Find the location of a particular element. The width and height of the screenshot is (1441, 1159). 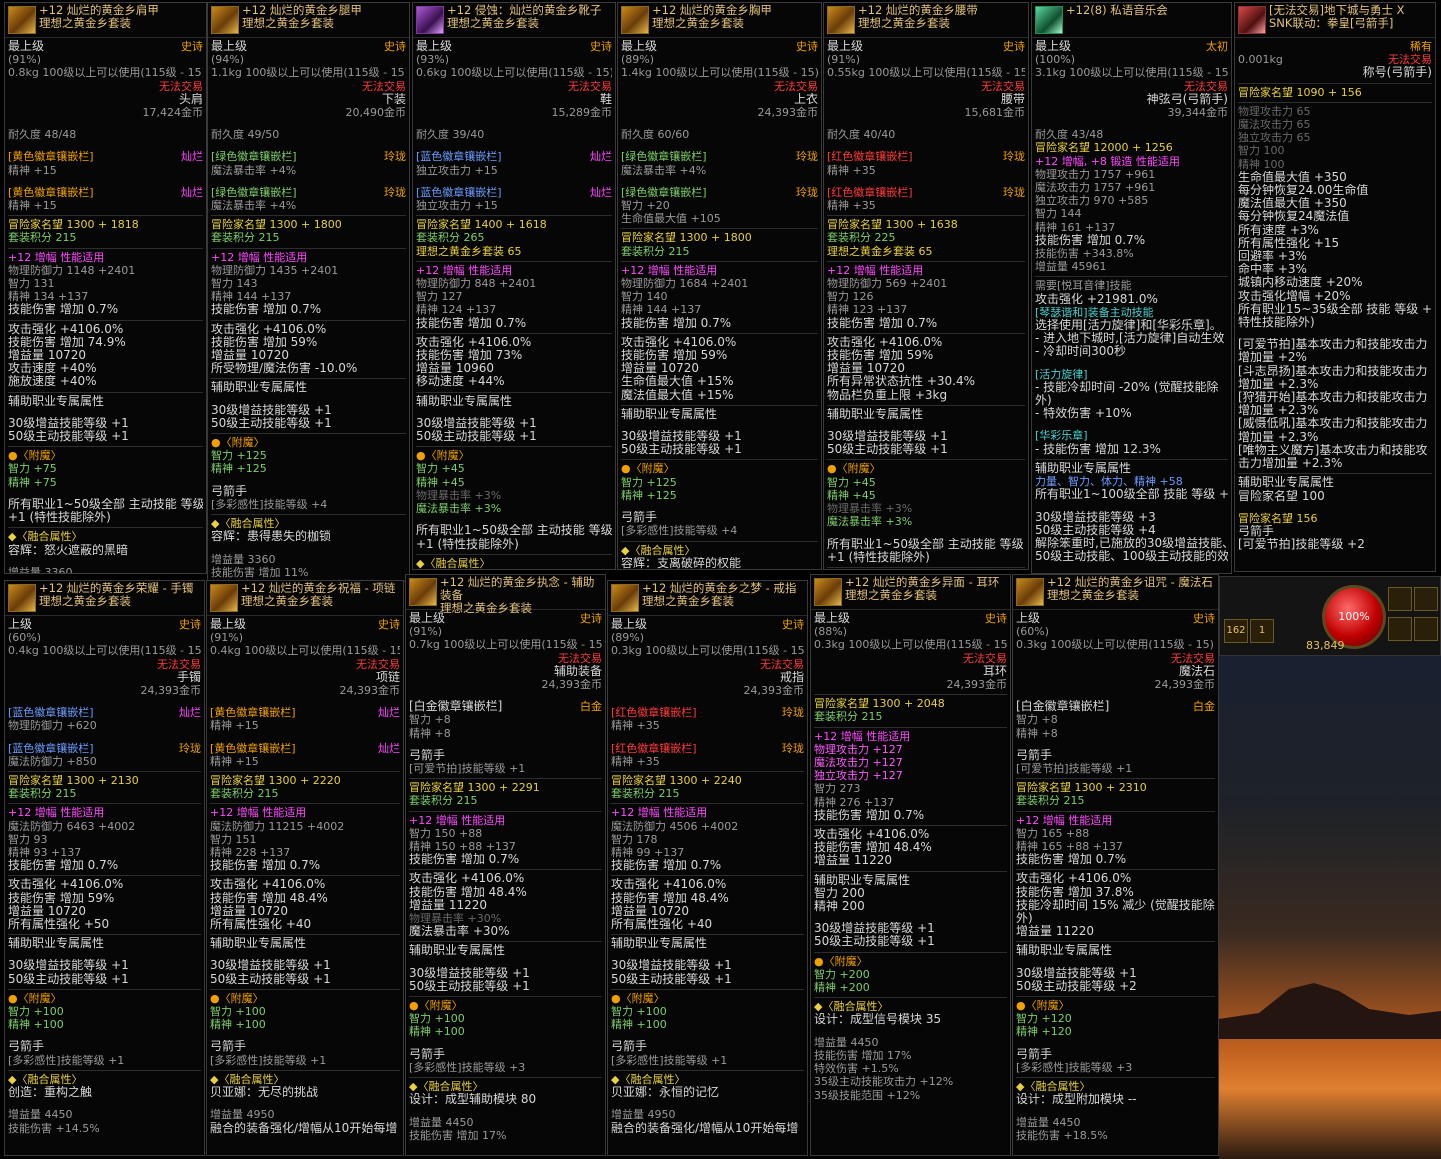

stat-line: [黄色徽章镶嵌栏] 灿烂 is located at coordinates (305, 712).